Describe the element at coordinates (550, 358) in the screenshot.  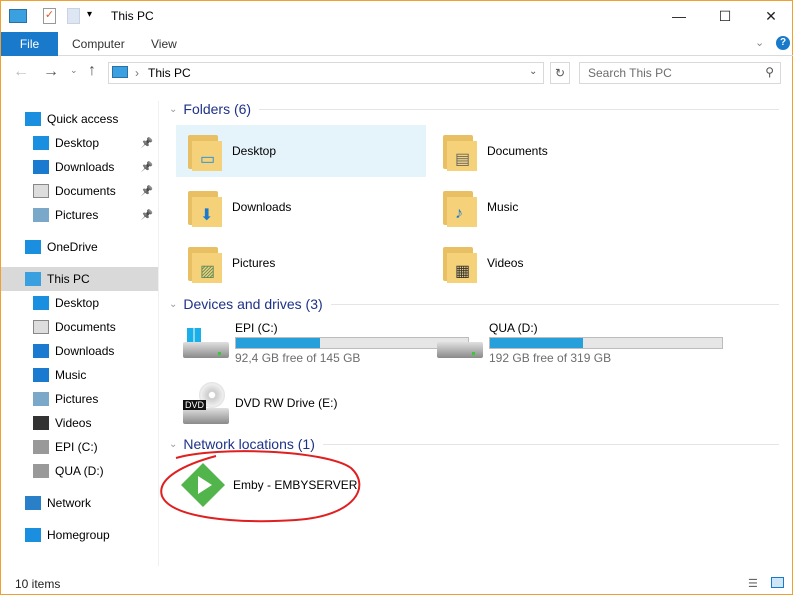
I see `drive-free-space: 192 GB free of 319 GB` at that location.